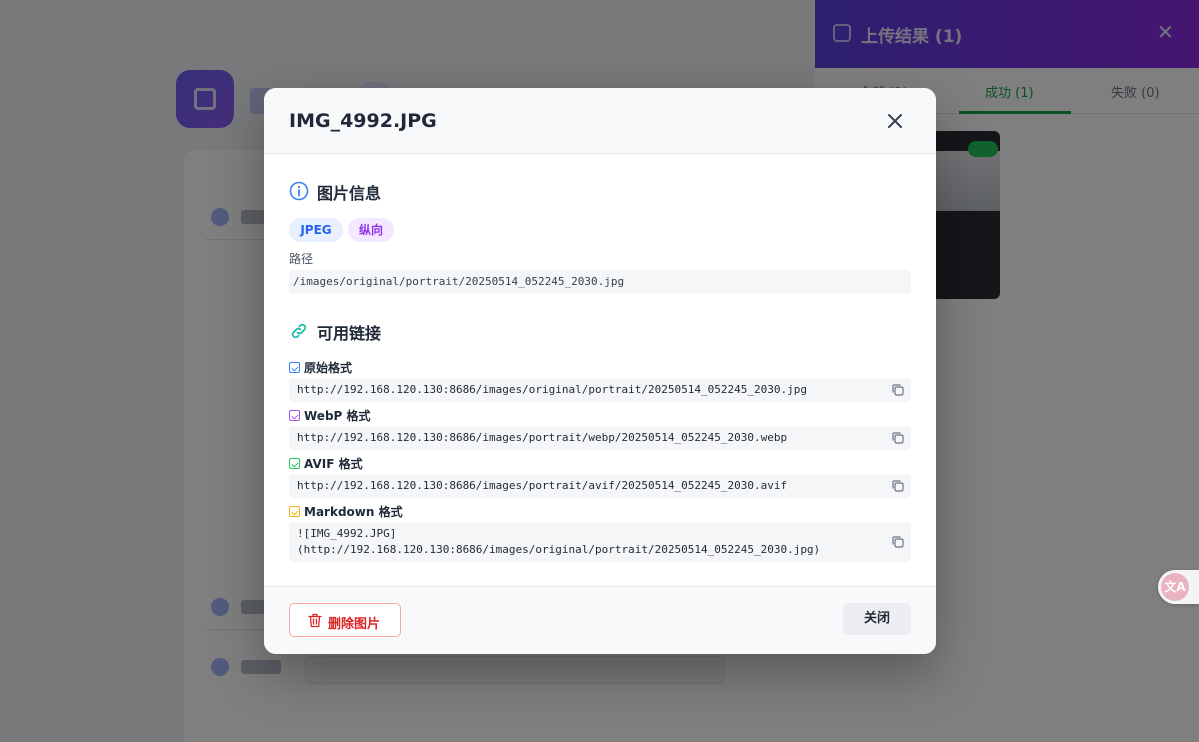  I want to click on modal-title: IMG_4992.JPG, so click(363, 121).